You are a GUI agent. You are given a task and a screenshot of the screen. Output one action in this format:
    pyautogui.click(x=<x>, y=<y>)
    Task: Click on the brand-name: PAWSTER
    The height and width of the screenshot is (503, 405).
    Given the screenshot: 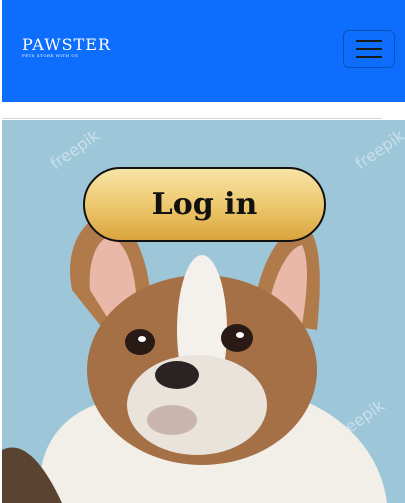 What is the action you would take?
    pyautogui.click(x=67, y=44)
    